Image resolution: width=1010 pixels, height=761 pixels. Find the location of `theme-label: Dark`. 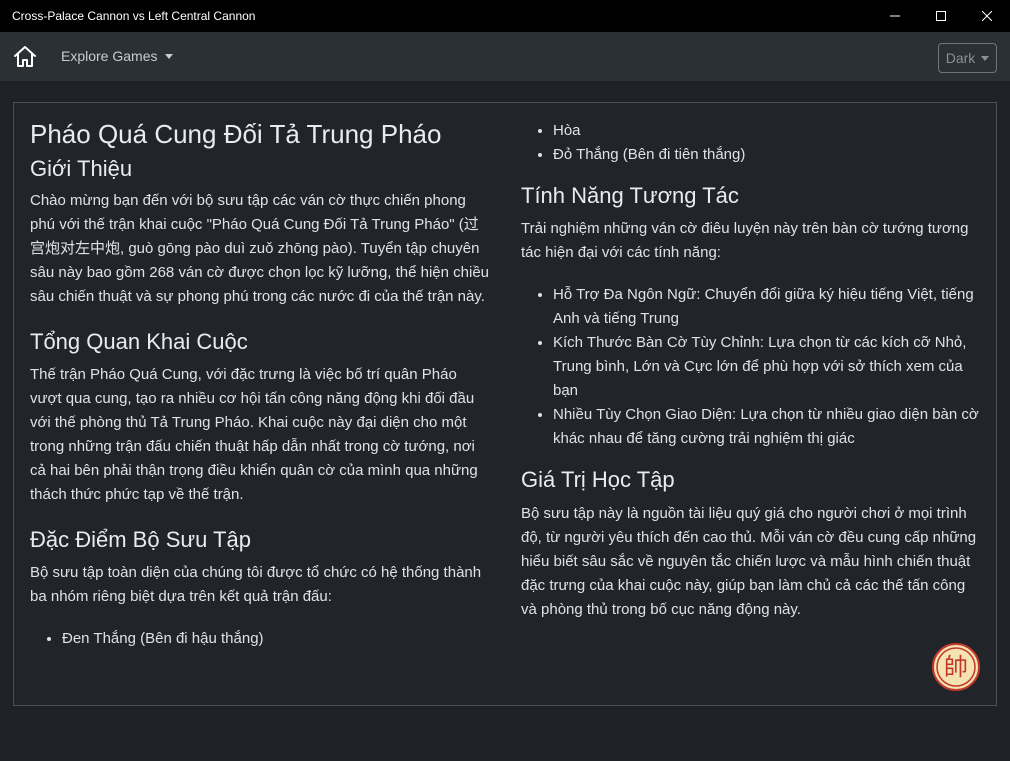

theme-label: Dark is located at coordinates (960, 58).